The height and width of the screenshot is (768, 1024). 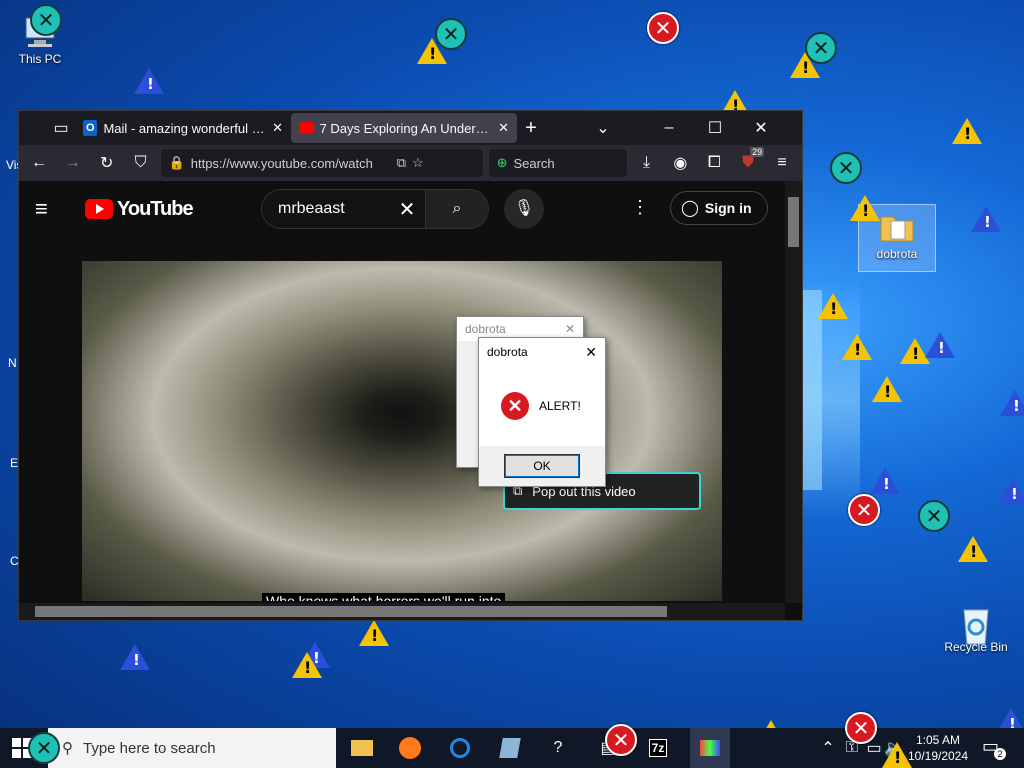 What do you see at coordinates (73, 163) in the screenshot?
I see `forward-icon: →` at bounding box center [73, 163].